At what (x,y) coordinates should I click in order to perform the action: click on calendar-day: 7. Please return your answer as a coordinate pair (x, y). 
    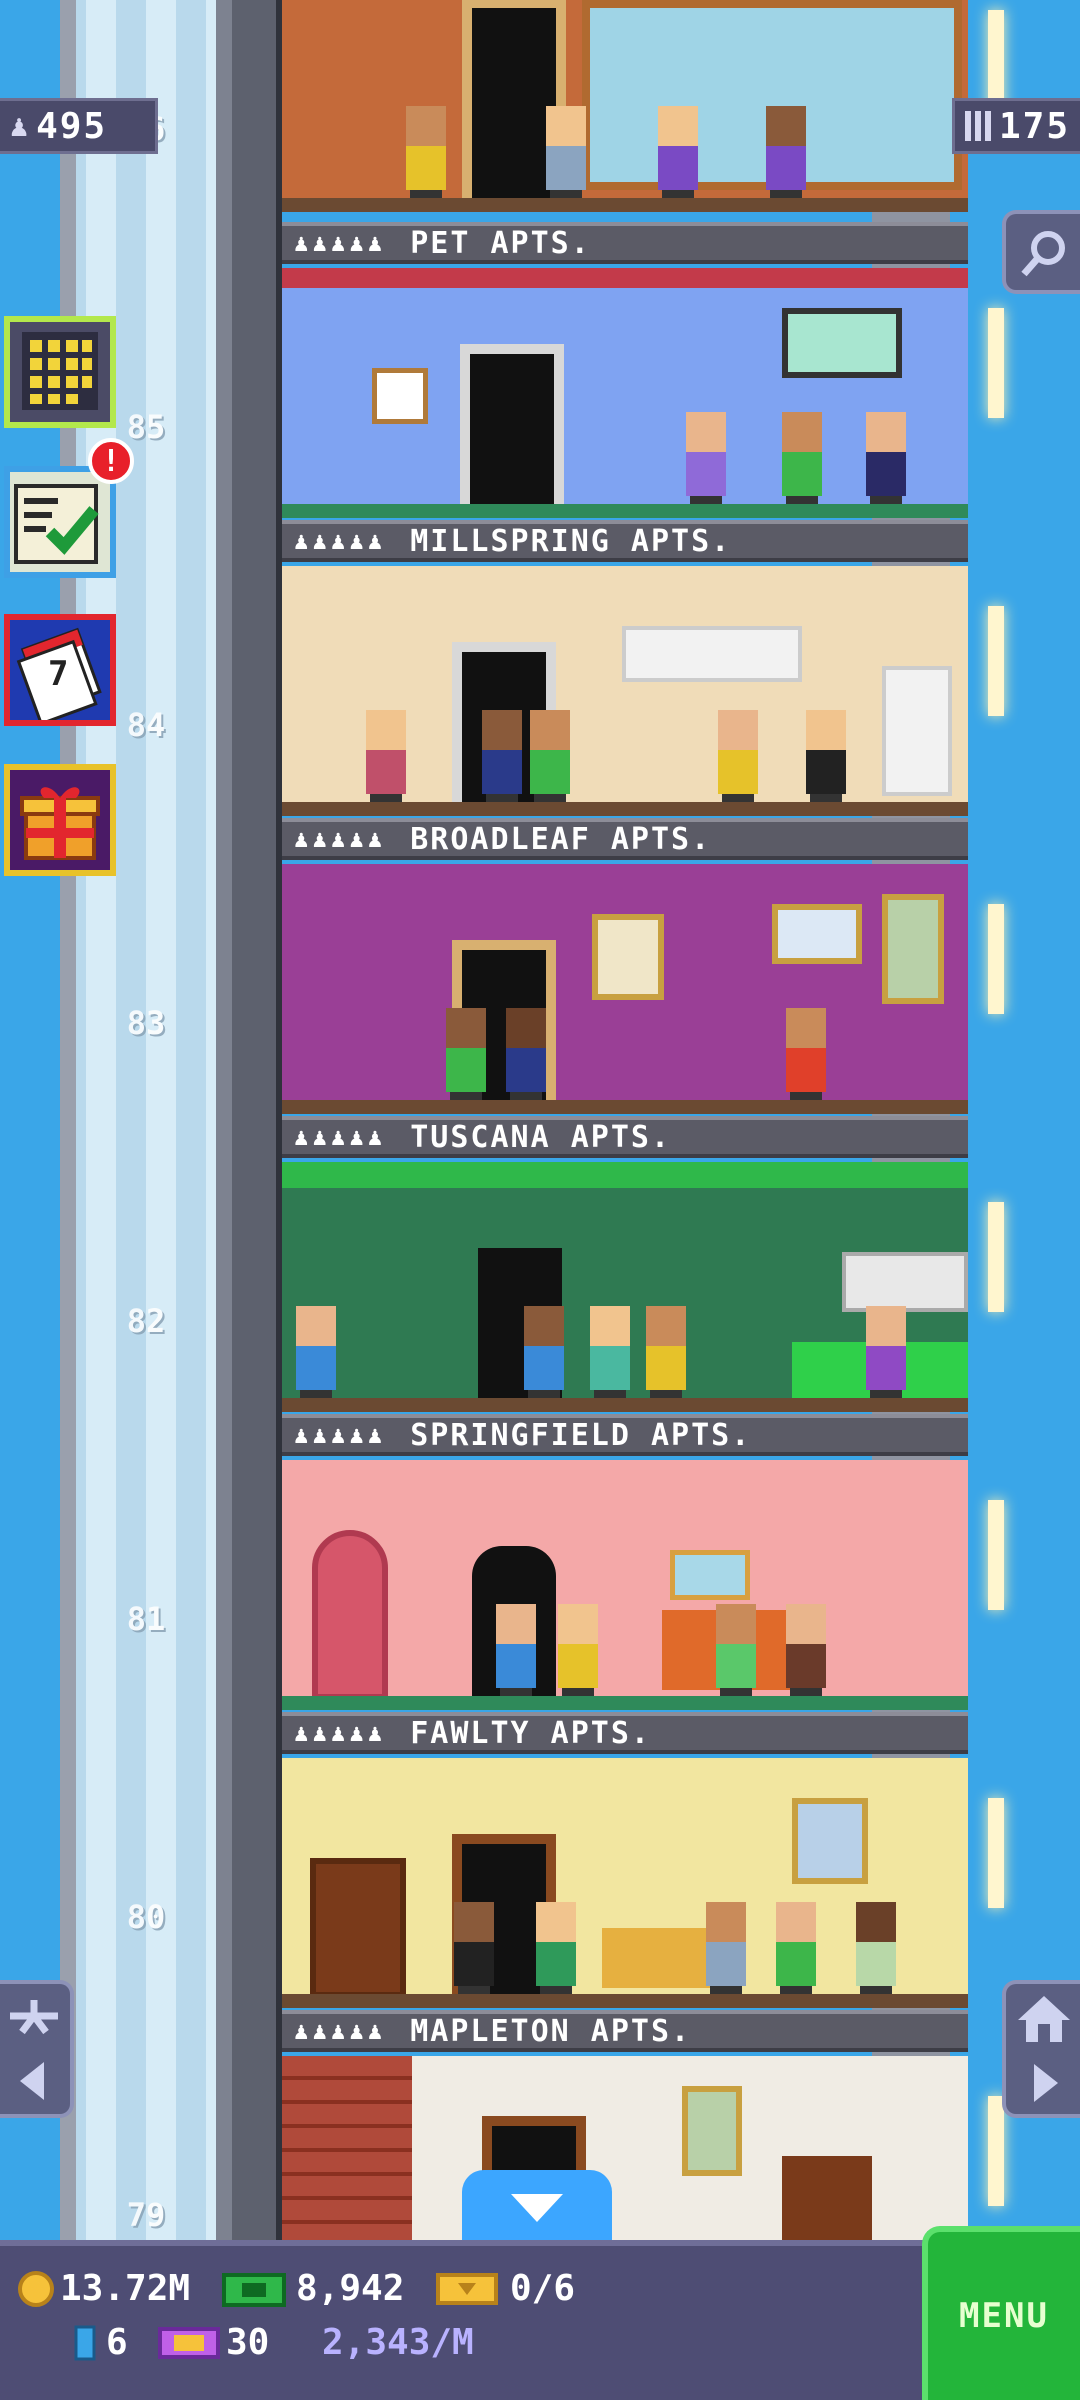
    Looking at the image, I should click on (58, 674).